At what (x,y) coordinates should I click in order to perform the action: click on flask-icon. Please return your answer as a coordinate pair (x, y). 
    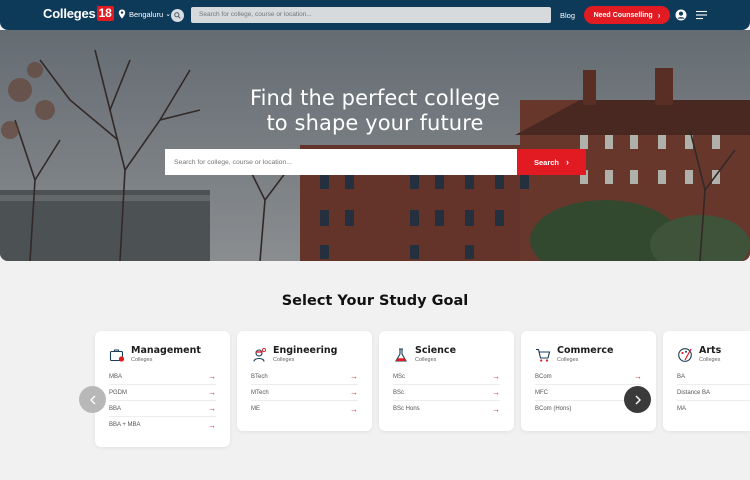
    Looking at the image, I should click on (401, 355).